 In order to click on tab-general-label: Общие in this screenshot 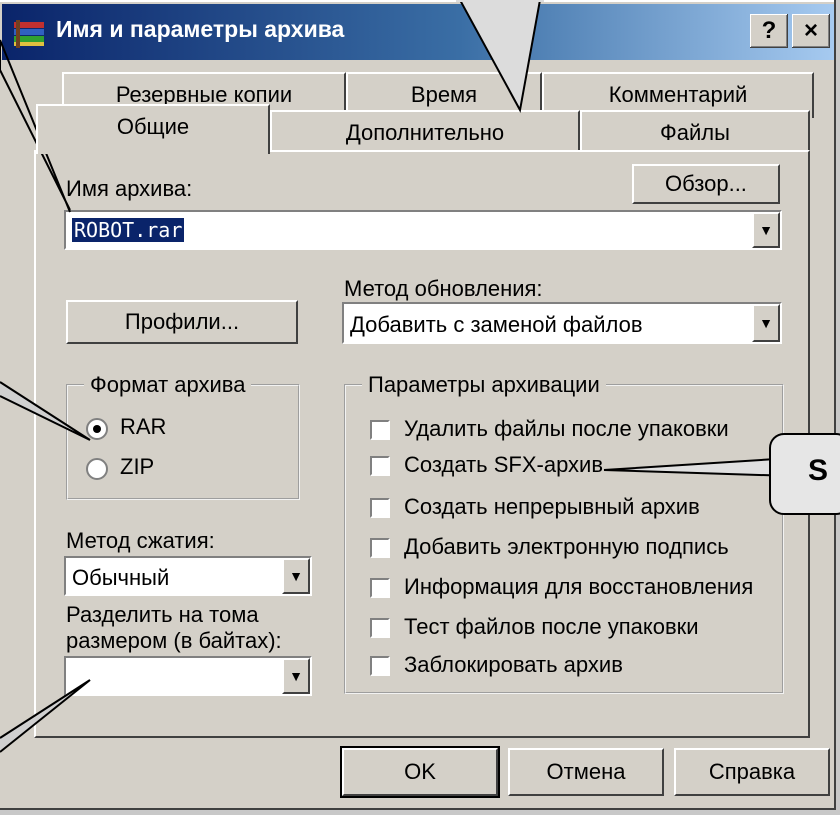, I will do `click(153, 126)`.